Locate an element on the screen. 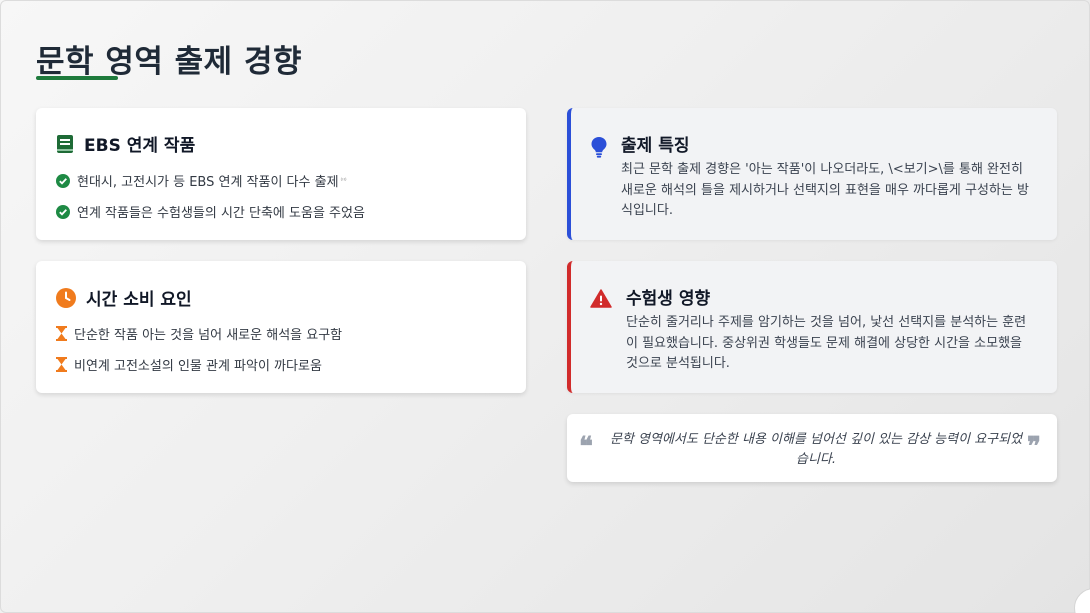 The width and height of the screenshot is (1090, 613). footnote-mark: ⁽ᴵᴵ⁾ is located at coordinates (343, 180).